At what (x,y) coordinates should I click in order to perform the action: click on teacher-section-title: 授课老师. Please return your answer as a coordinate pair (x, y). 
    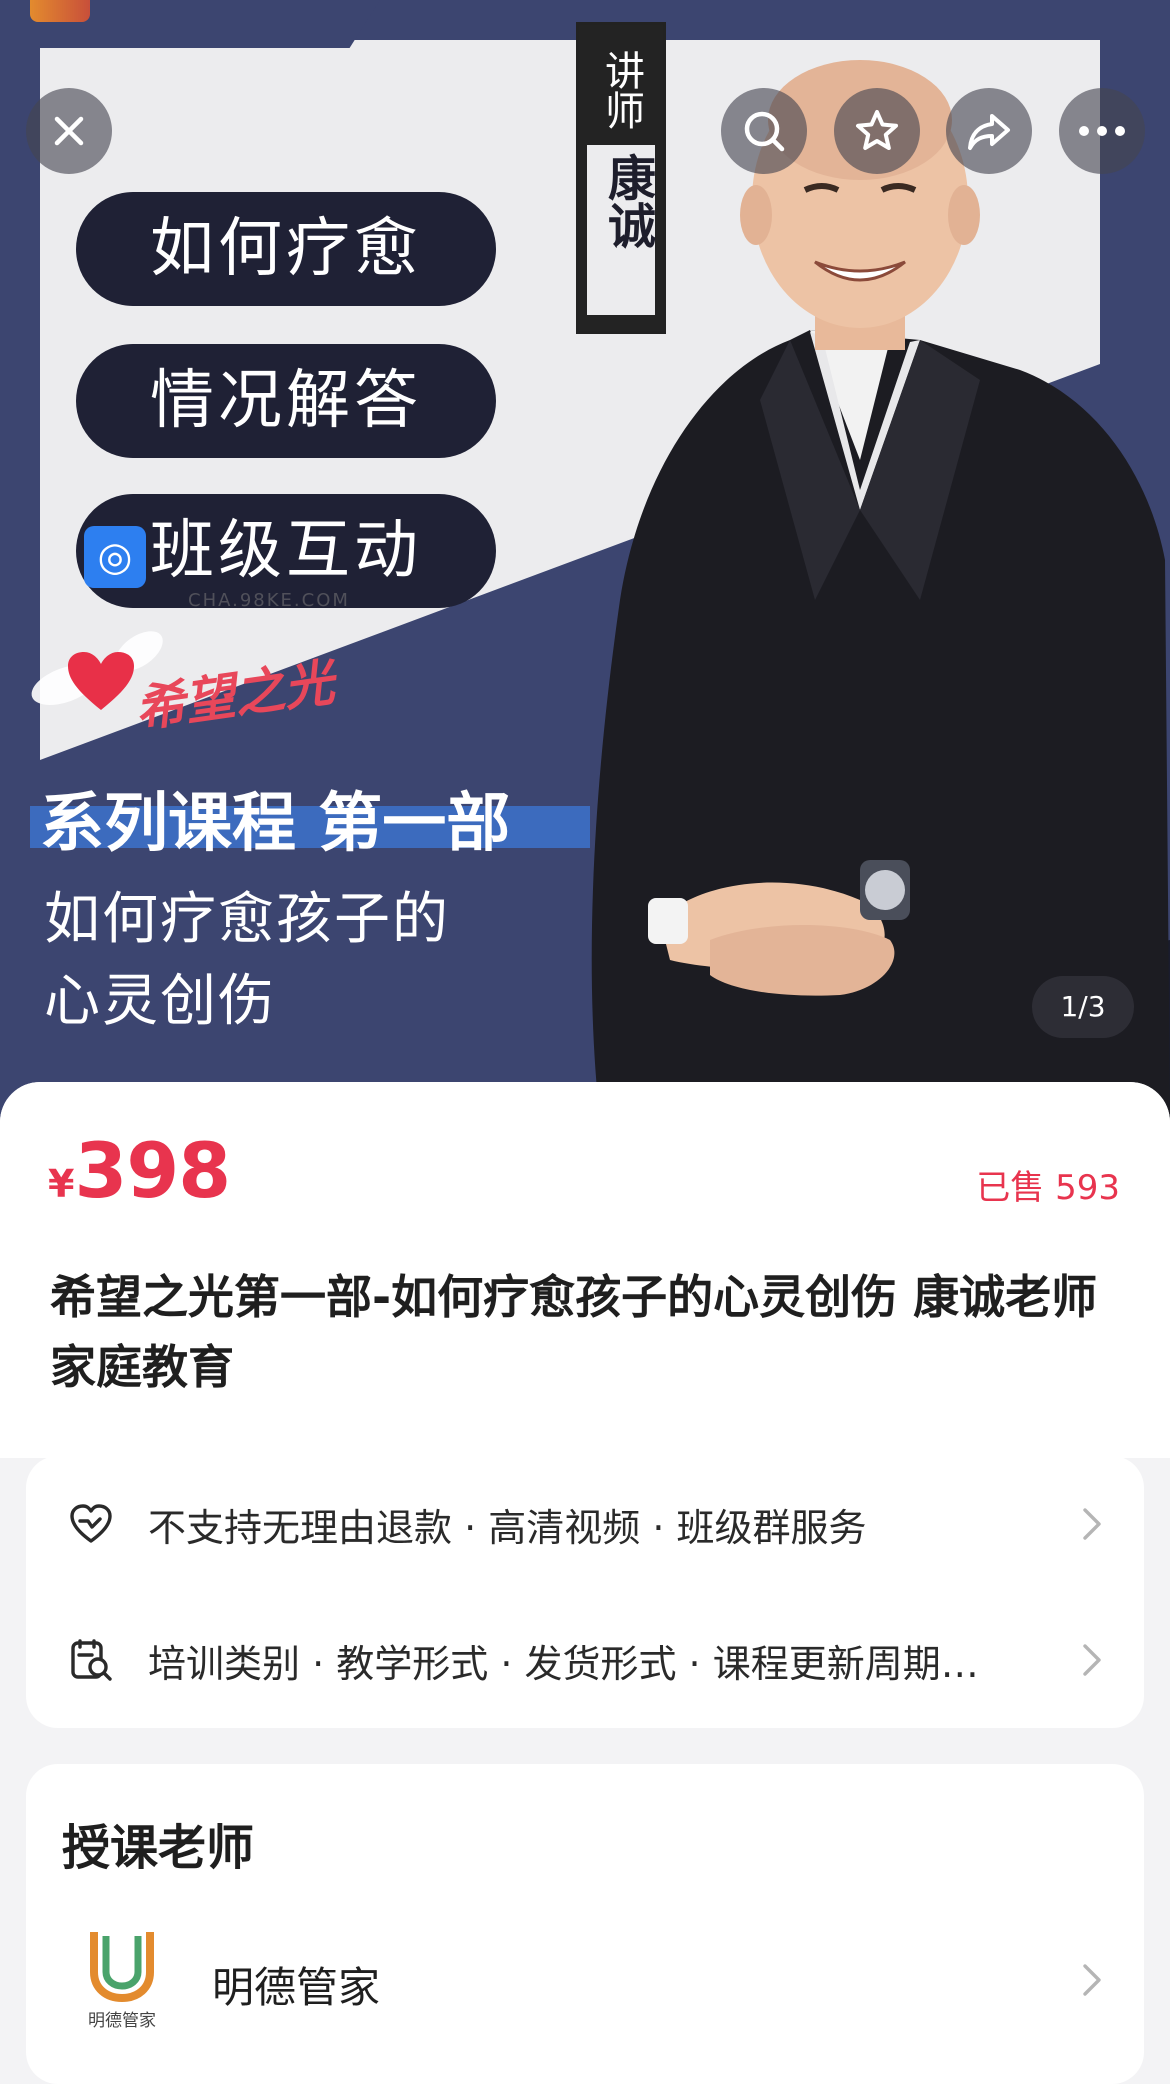
    Looking at the image, I should click on (158, 1848).